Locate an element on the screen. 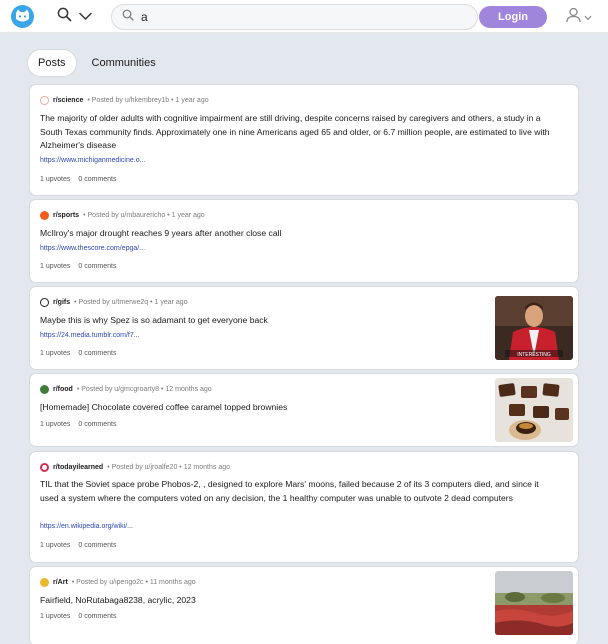  tab-communities: Communities is located at coordinates (124, 63).